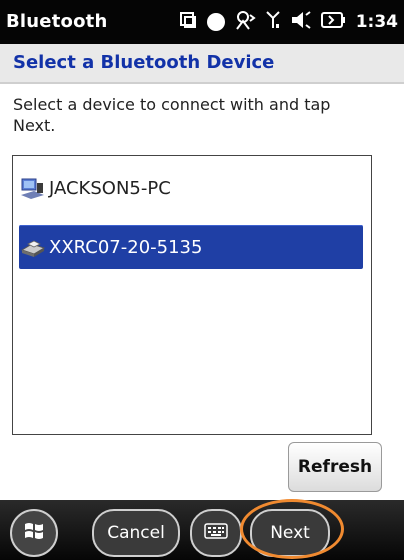 The image size is (404, 560). I want to click on clock-time: 1:34, so click(376, 22).